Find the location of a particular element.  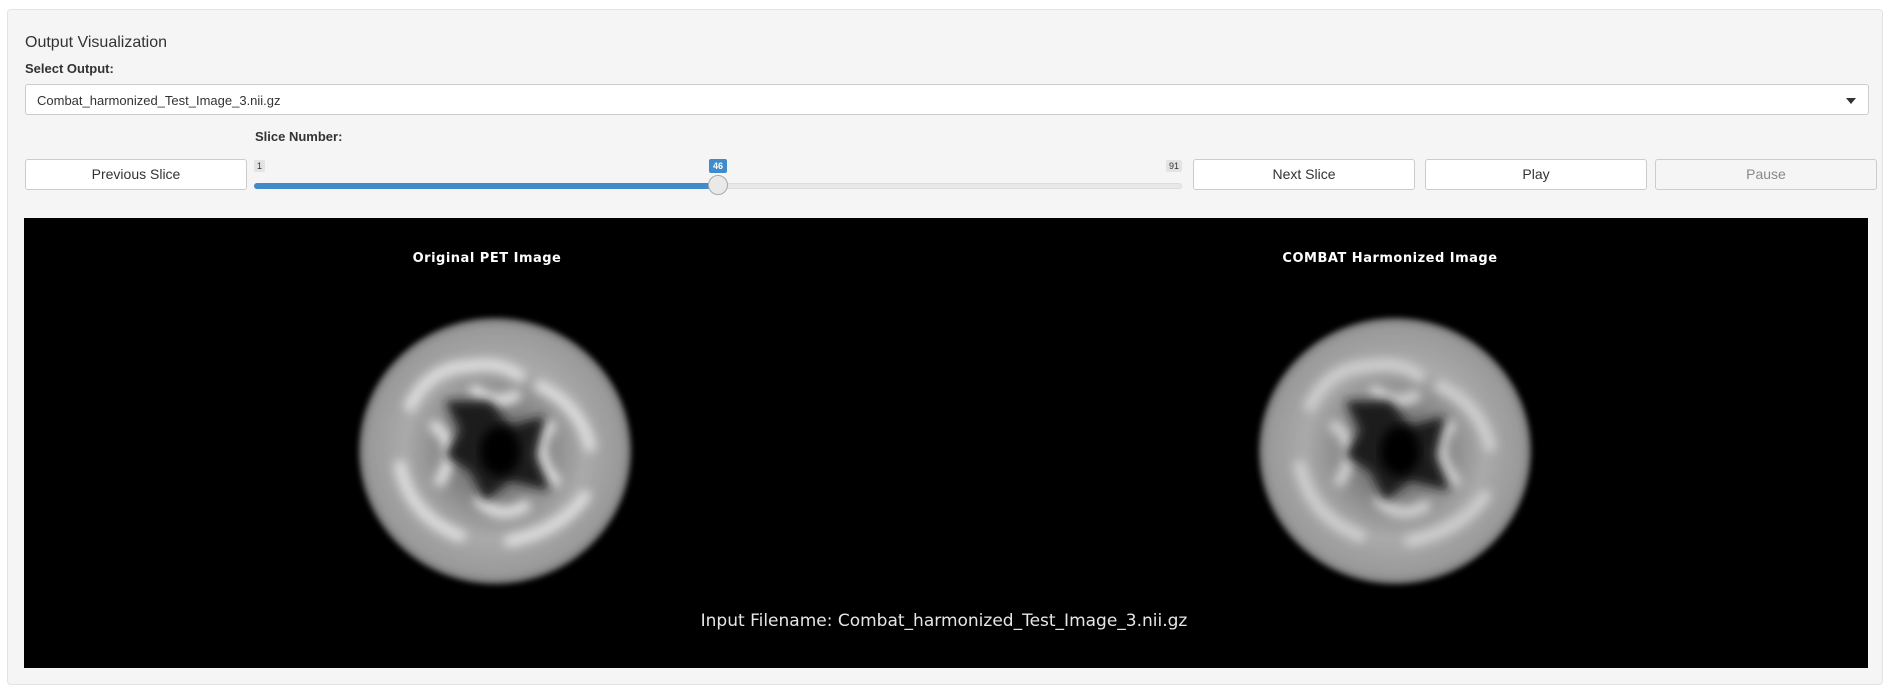

play-button: Play is located at coordinates (1536, 174).